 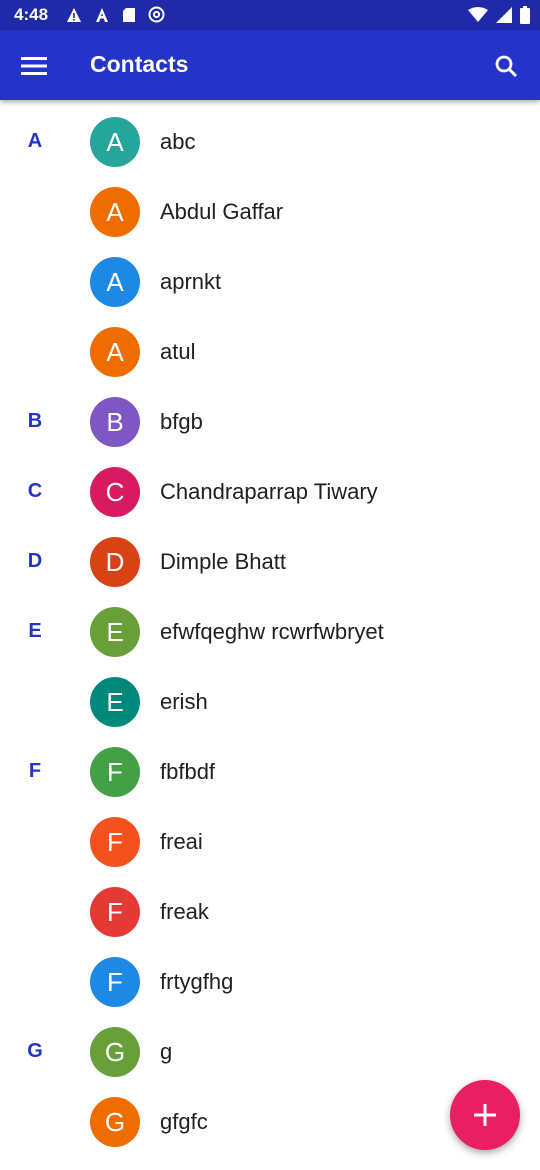 I want to click on at-icon, so click(x=156, y=14).